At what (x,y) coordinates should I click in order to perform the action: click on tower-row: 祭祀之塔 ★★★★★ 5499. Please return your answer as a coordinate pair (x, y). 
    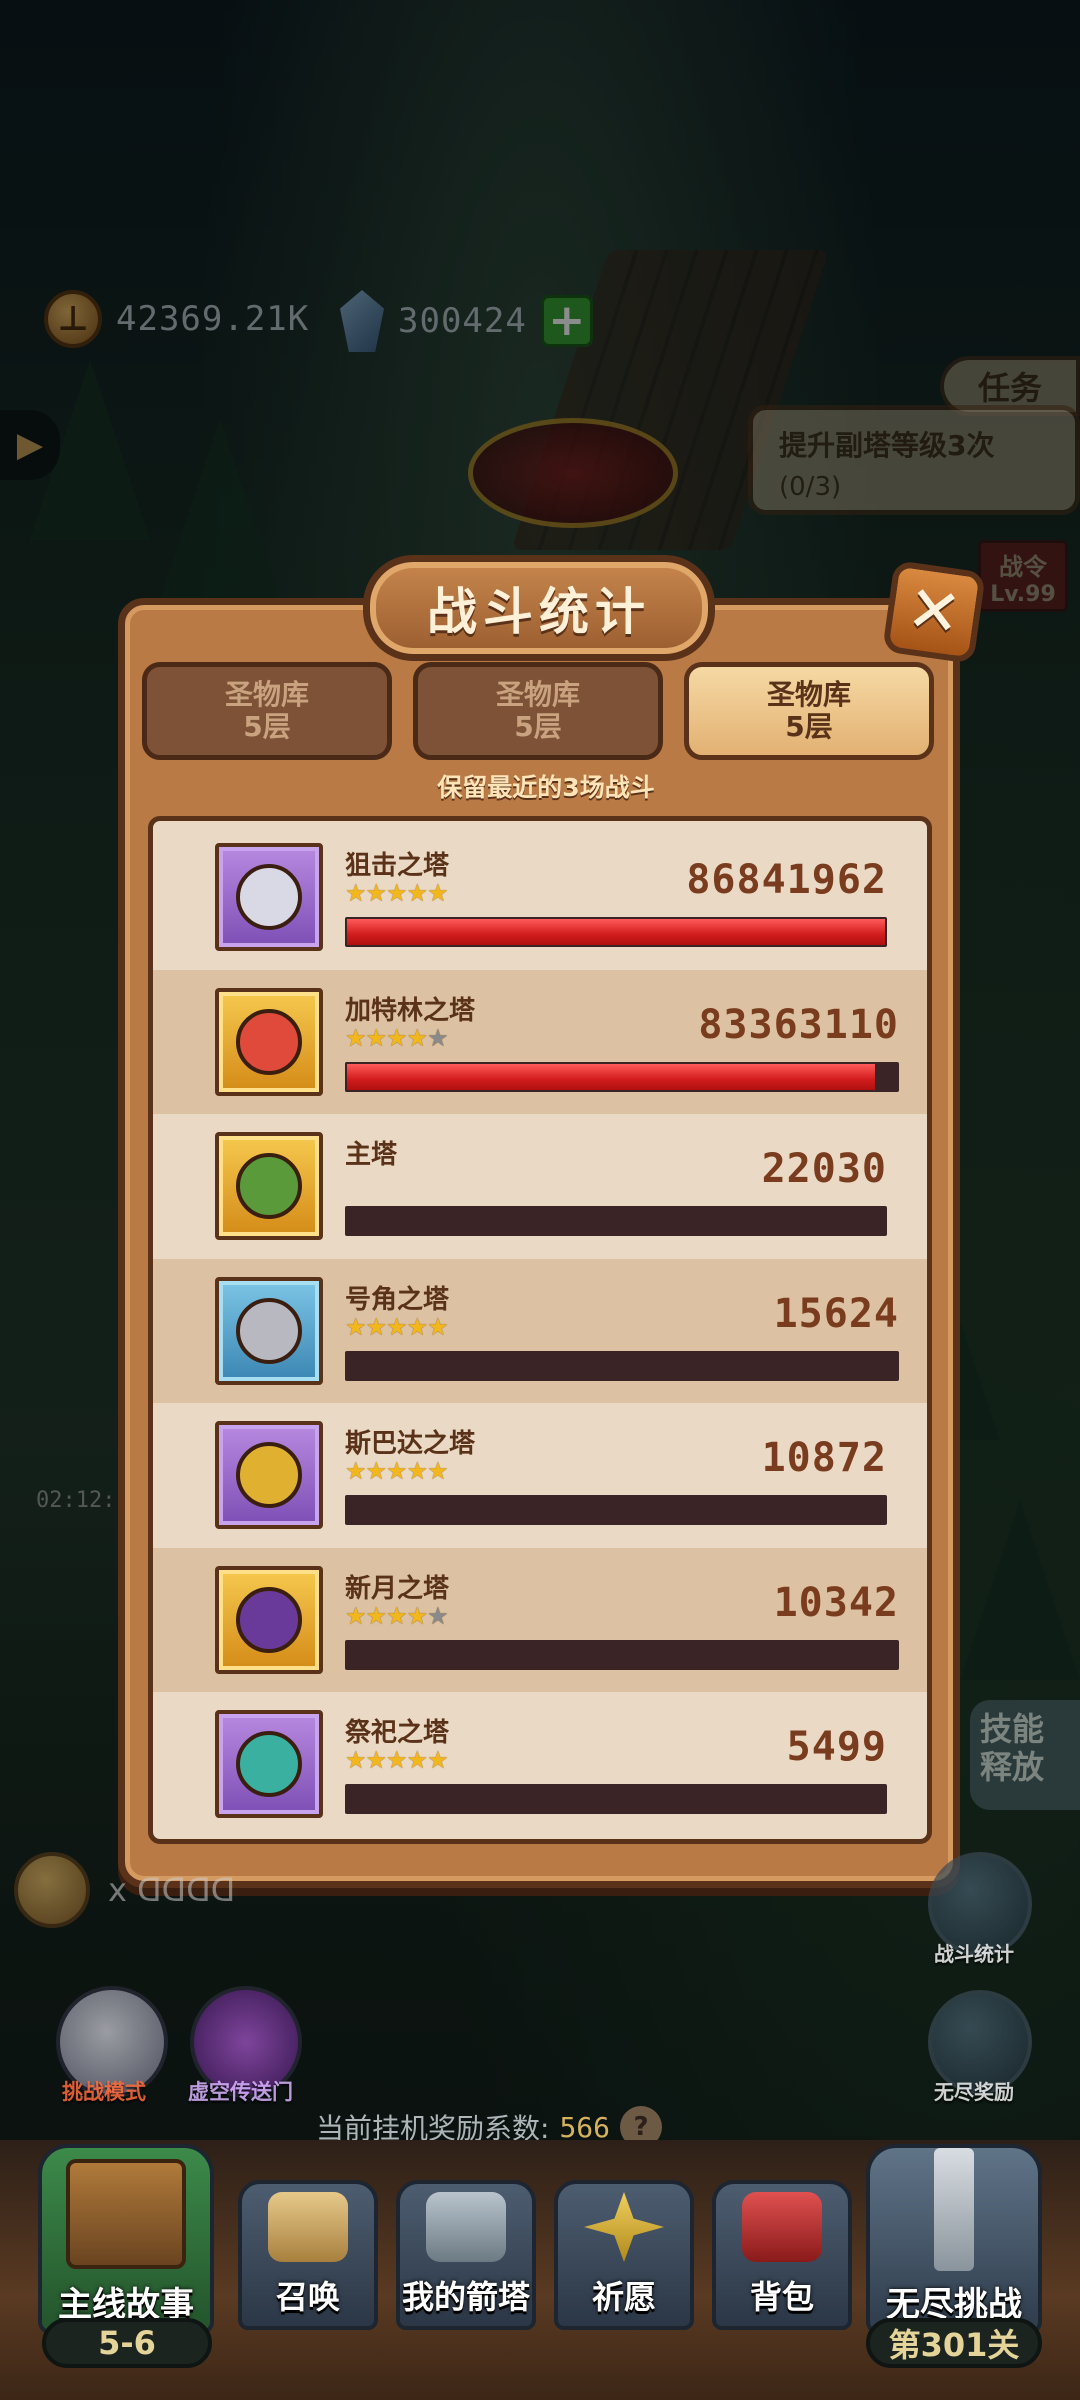
    Looking at the image, I should click on (540, 1764).